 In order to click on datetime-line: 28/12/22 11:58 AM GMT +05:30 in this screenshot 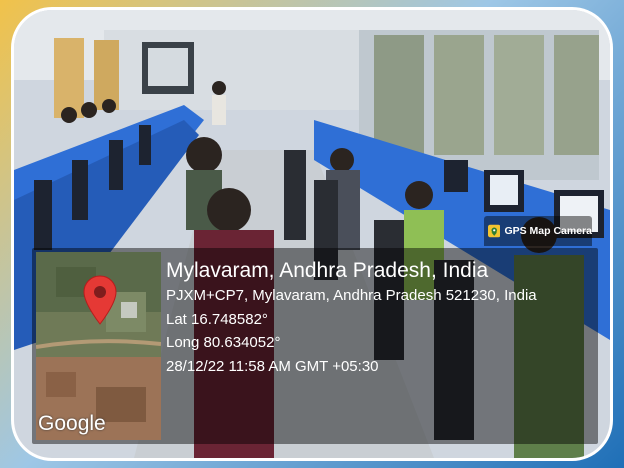, I will do `click(272, 366)`.